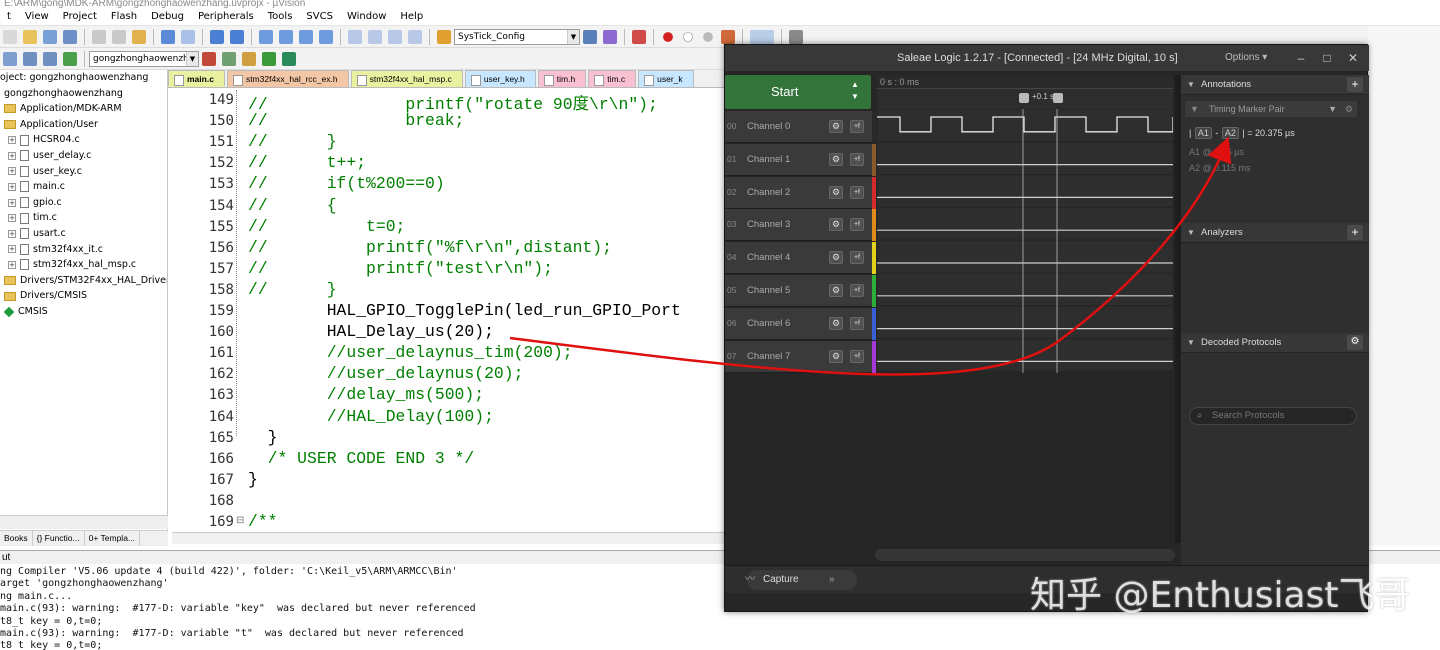 This screenshot has height=650, width=1440. I want to click on editor-tab: user_k, so click(666, 78).